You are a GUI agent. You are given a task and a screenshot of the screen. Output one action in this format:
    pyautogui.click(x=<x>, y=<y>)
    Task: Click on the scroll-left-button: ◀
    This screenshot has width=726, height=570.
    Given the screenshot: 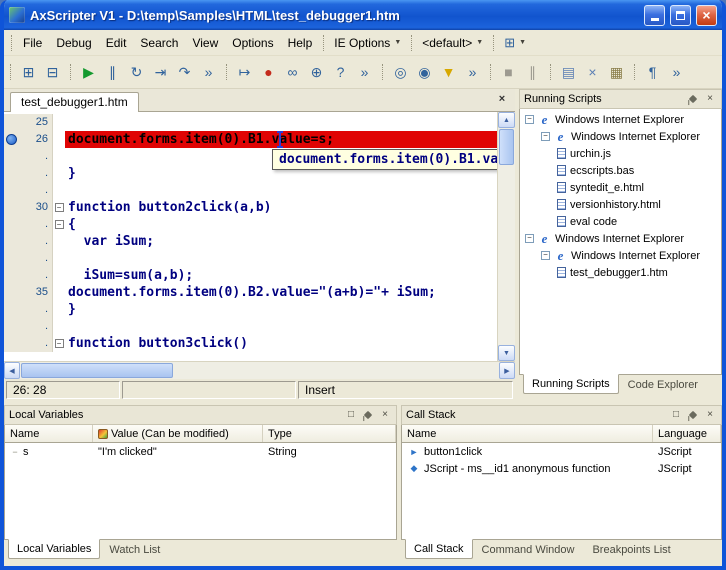 What is the action you would take?
    pyautogui.click(x=12, y=370)
    